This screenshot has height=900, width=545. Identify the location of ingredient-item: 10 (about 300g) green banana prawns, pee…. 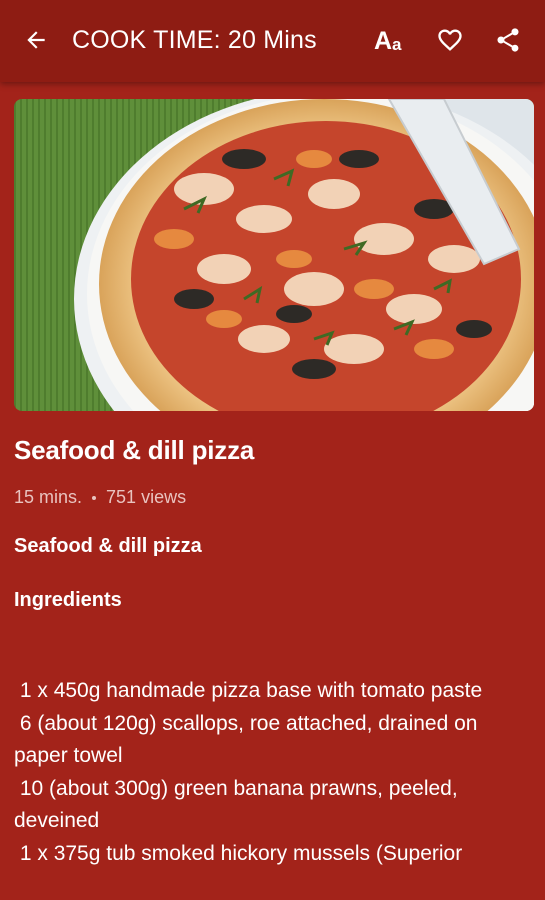
(239, 804).